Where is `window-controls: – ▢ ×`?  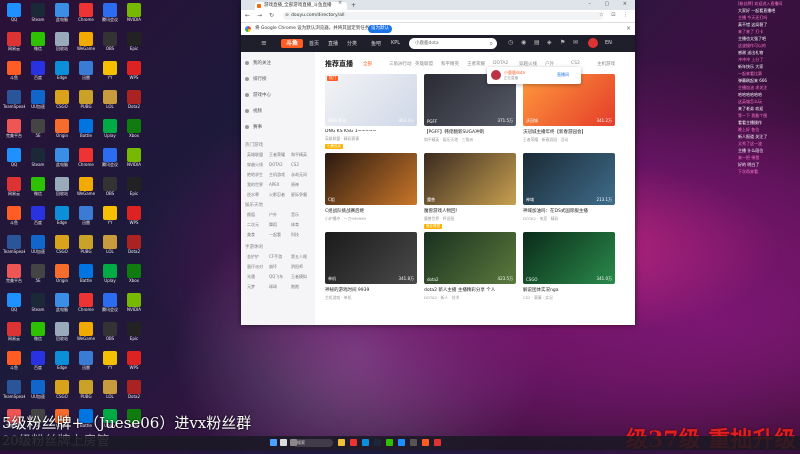
window-controls: – ▢ × is located at coordinates (610, 4).